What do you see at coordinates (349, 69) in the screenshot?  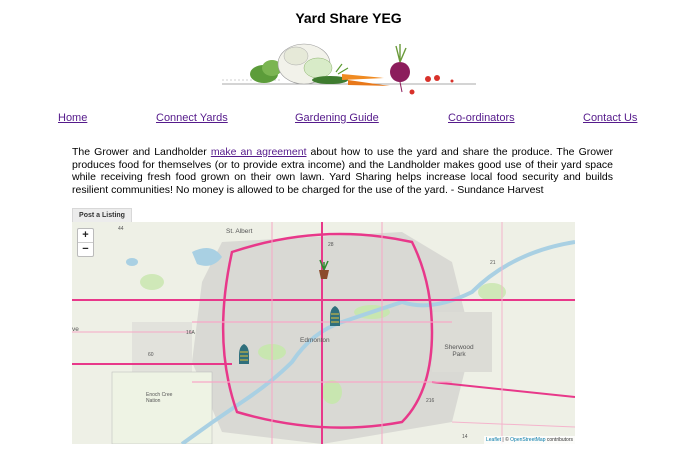 I see `vegetable-banner-image` at bounding box center [349, 69].